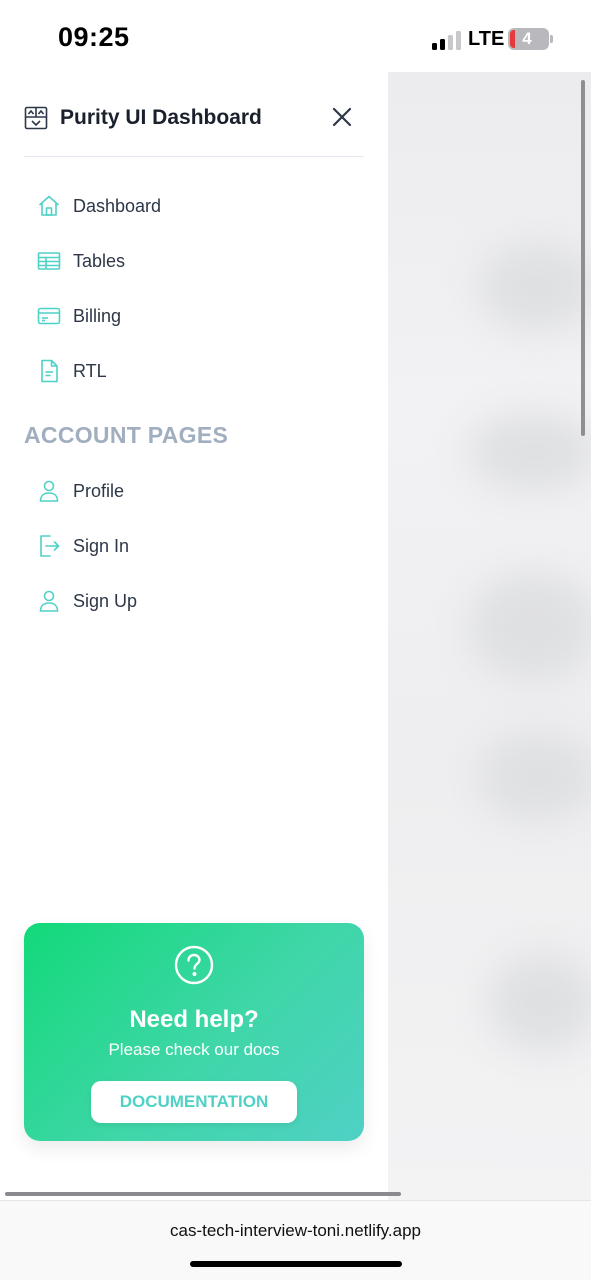 This screenshot has width=591, height=1280. Describe the element at coordinates (99, 260) in the screenshot. I see `sidebar-item-label: Tables` at that location.